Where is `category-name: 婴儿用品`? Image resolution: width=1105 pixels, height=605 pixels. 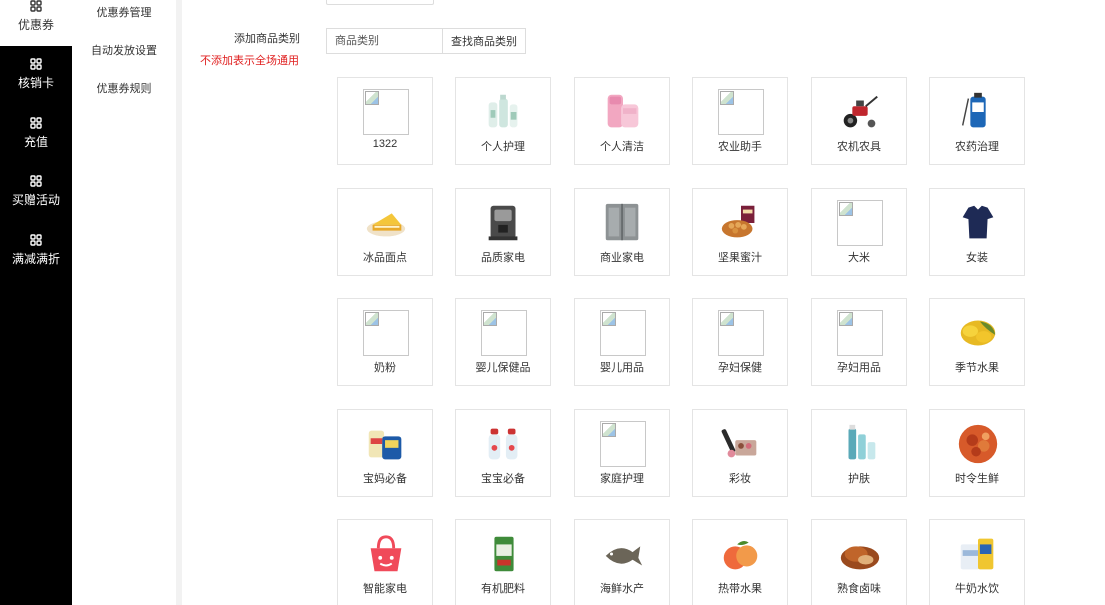
category-name: 婴儿用品 is located at coordinates (622, 368).